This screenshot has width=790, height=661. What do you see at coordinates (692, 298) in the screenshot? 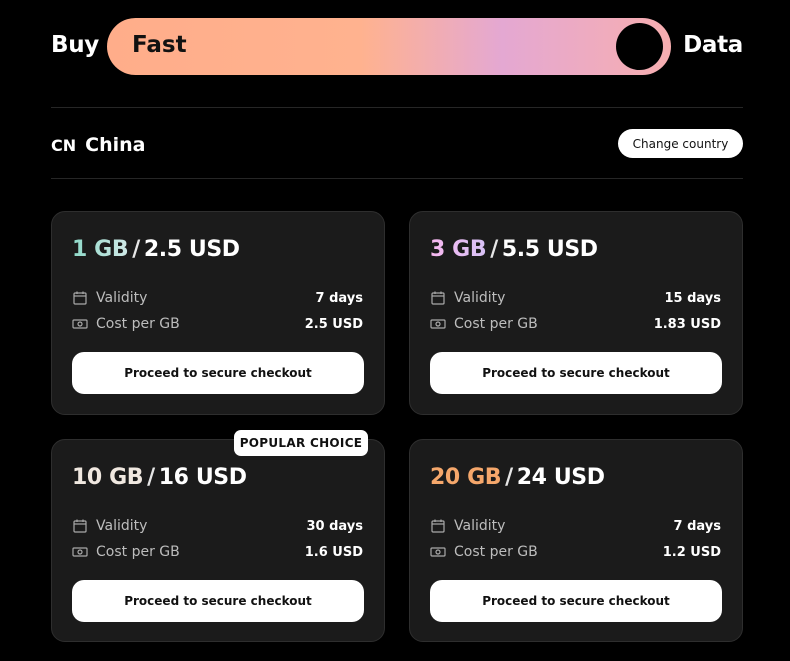
I see `validity-value: 15 days` at bounding box center [692, 298].